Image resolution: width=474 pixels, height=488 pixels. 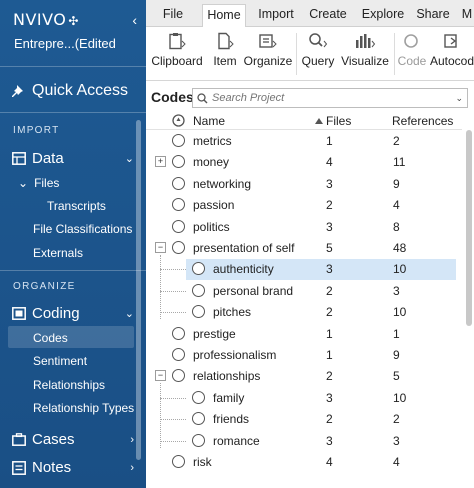 I want to click on autocode-button: Autocod, so click(x=452, y=54).